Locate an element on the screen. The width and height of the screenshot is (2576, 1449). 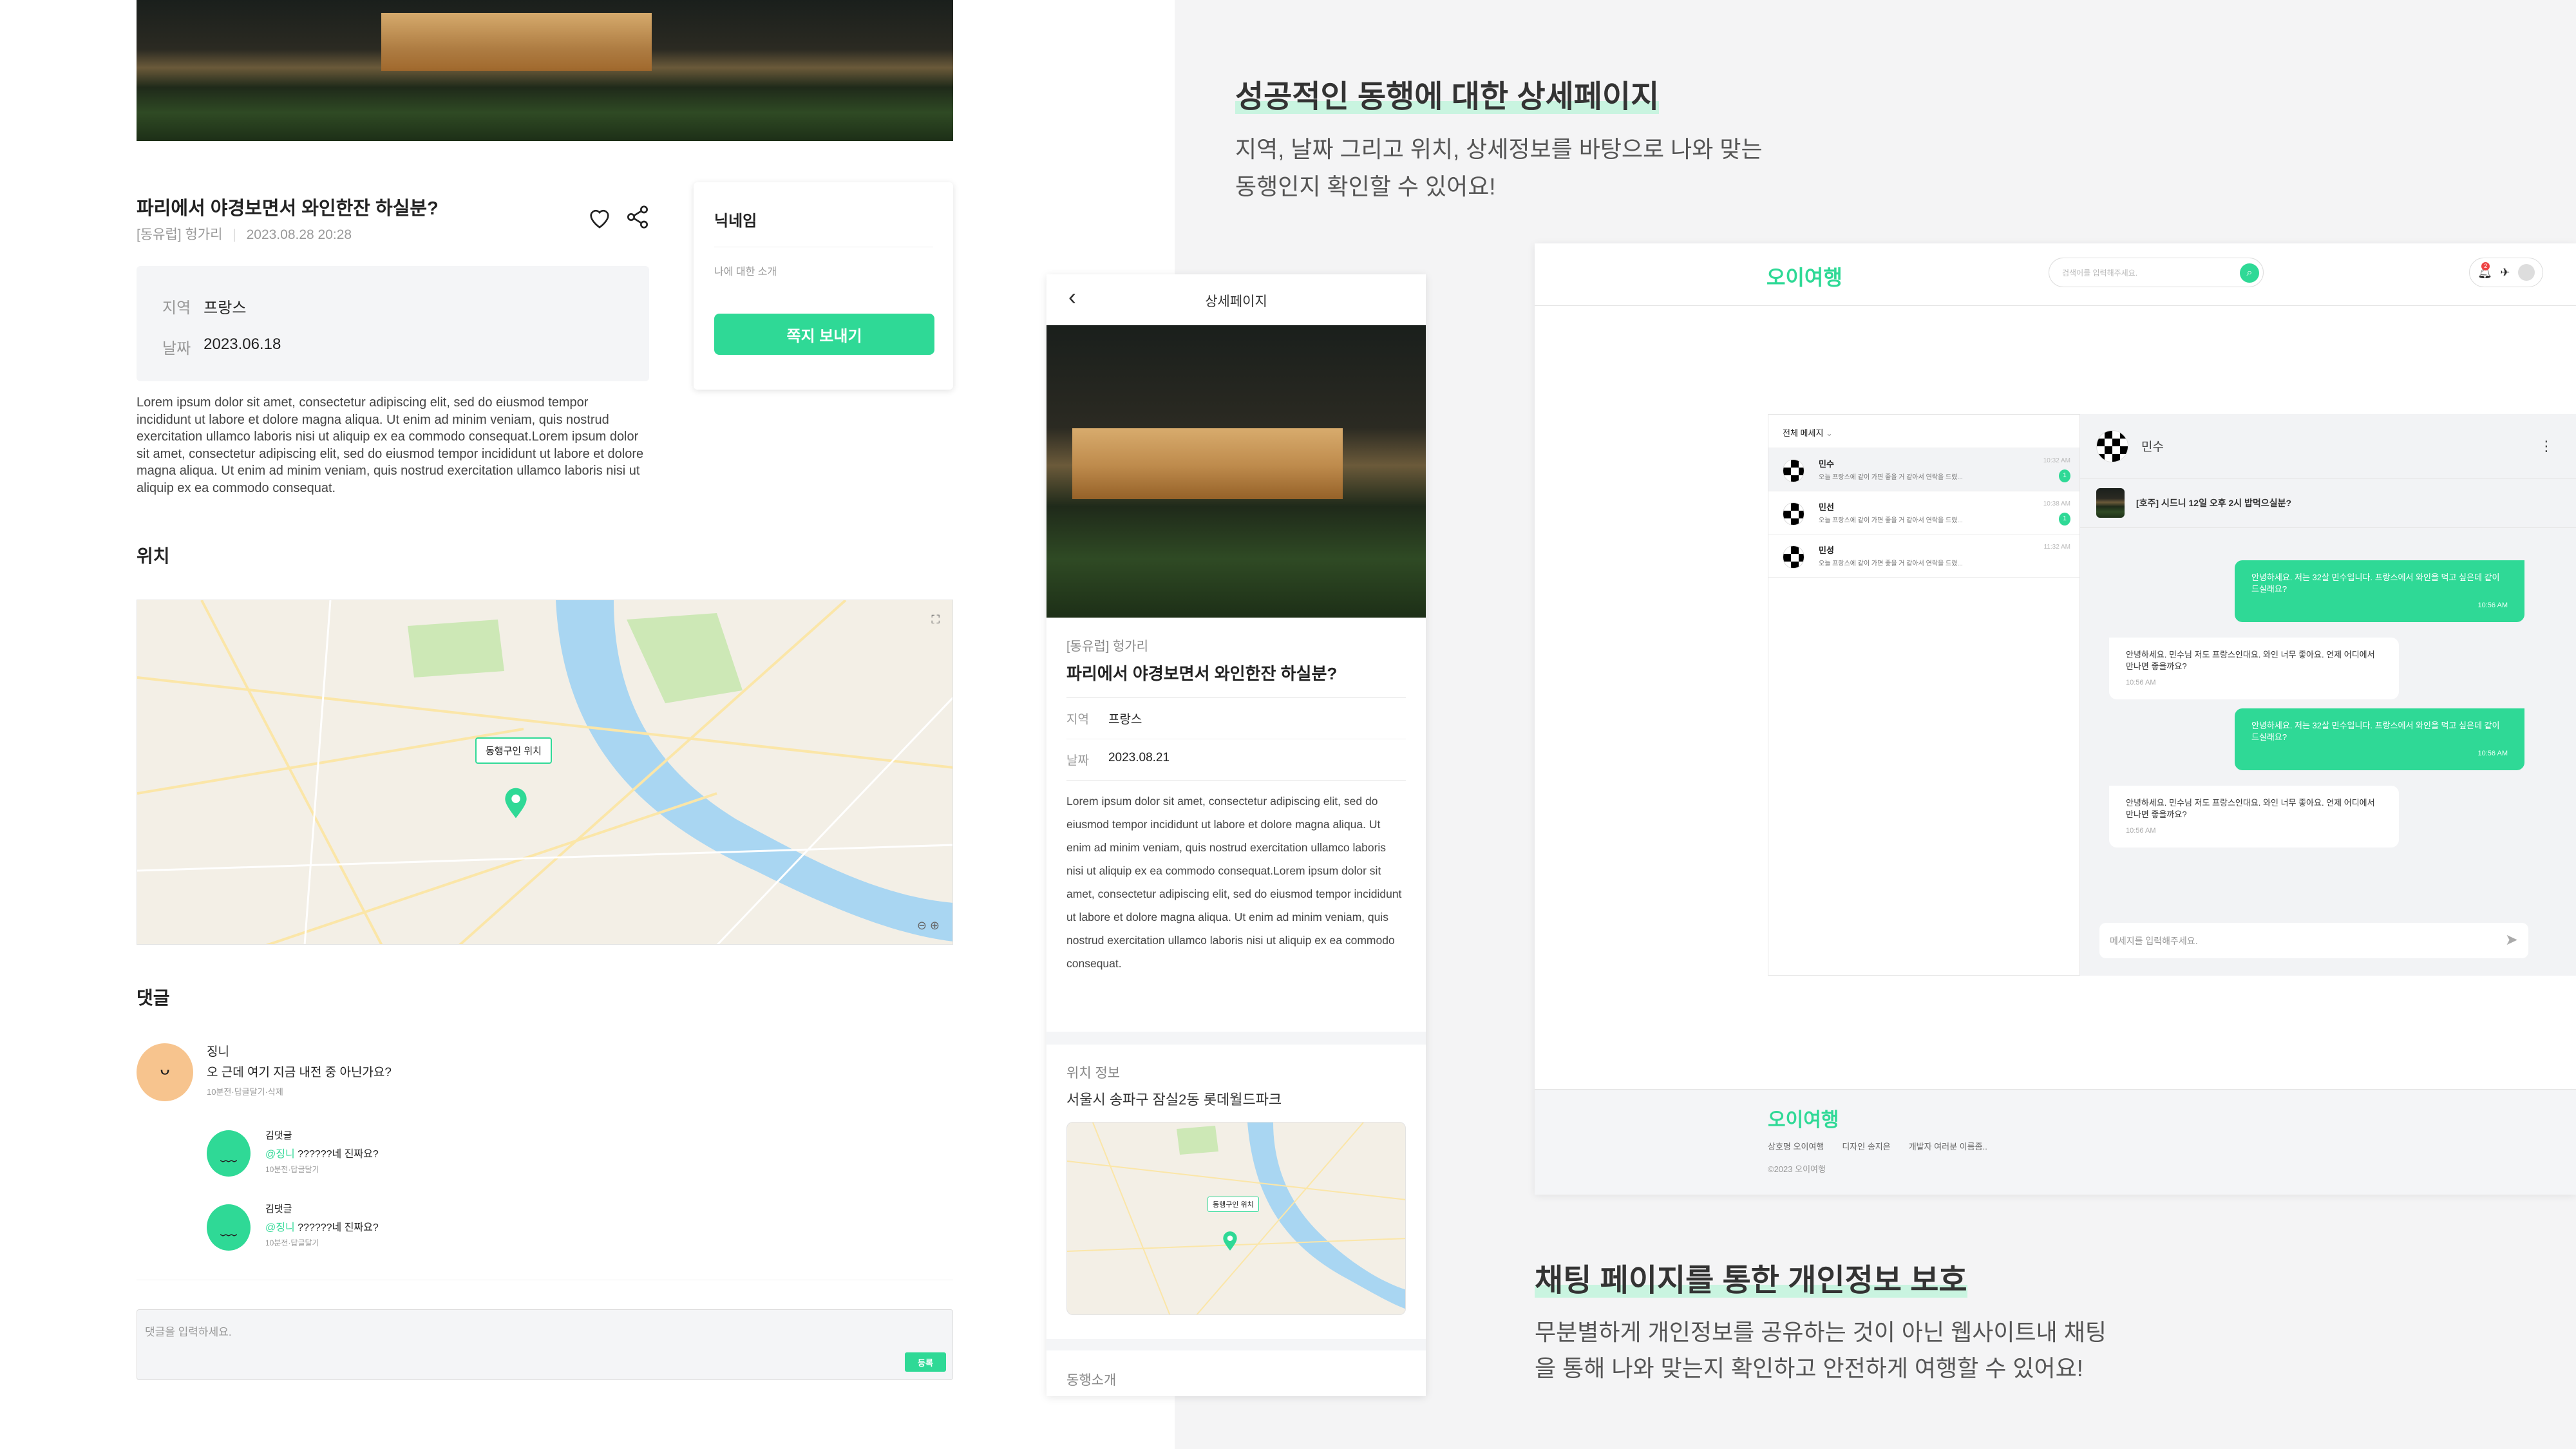
search-input: 검색어를 입력해주세요. ⌕ is located at coordinates (2156, 272).